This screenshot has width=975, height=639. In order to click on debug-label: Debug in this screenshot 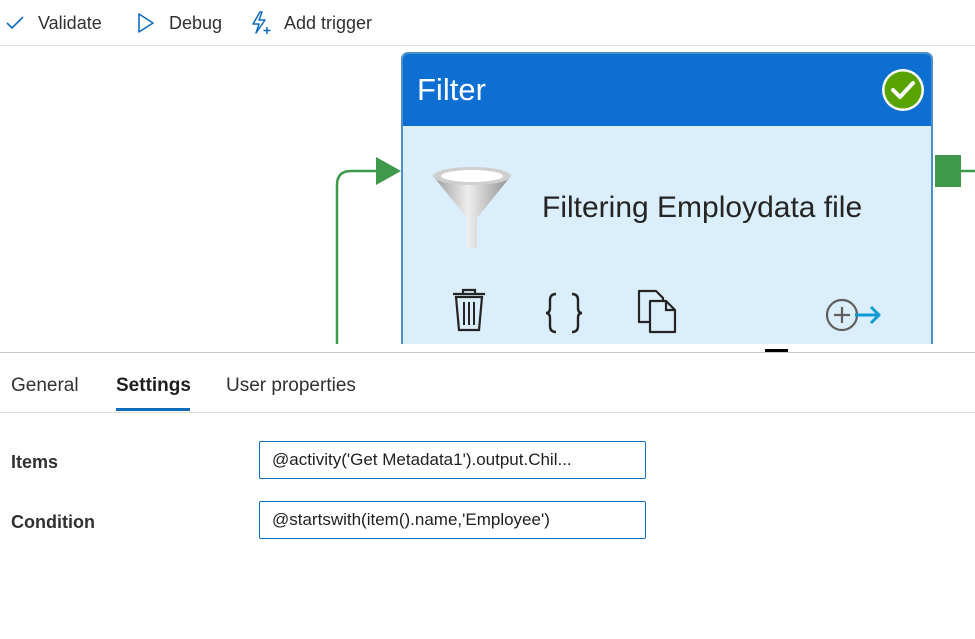, I will do `click(196, 22)`.